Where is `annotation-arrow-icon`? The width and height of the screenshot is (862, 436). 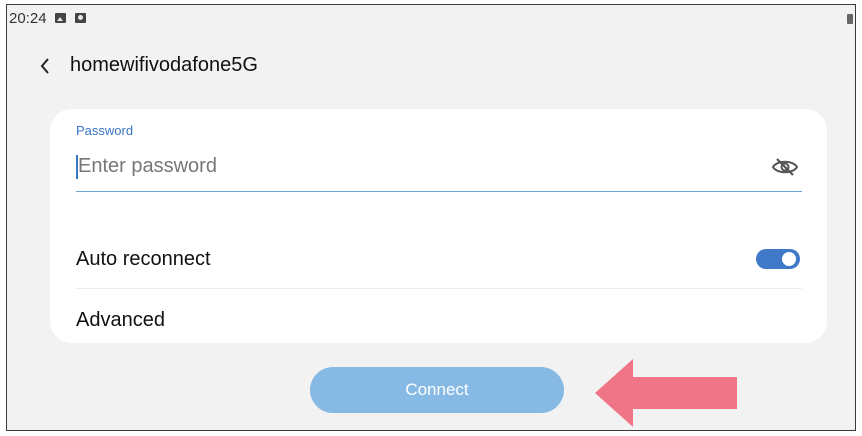
annotation-arrow-icon is located at coordinates (666, 393).